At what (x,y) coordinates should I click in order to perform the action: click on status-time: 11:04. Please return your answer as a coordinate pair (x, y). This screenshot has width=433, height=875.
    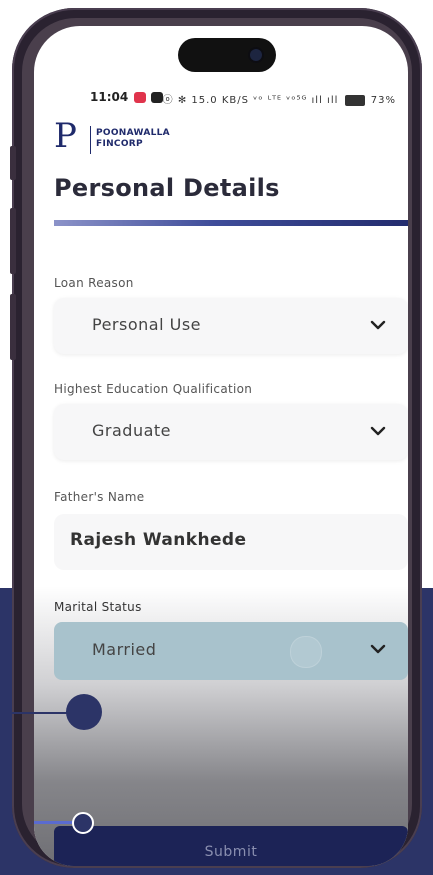
    Looking at the image, I should click on (109, 97).